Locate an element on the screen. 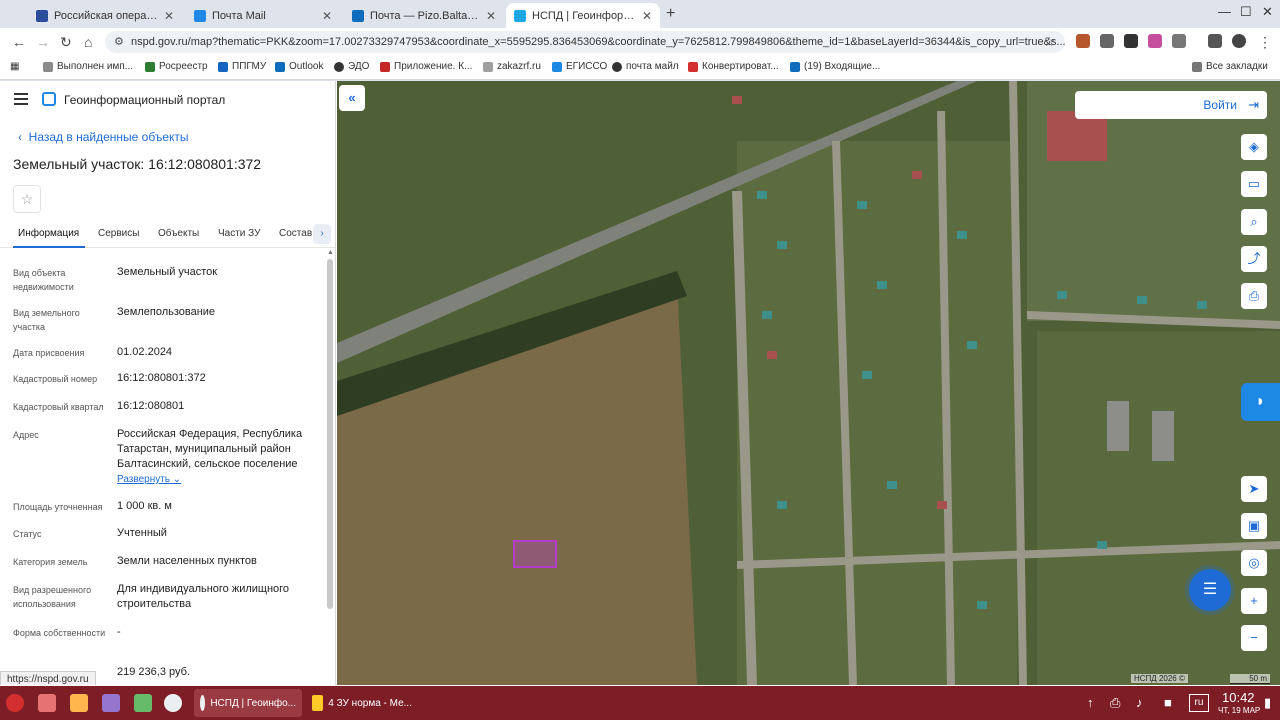 This screenshot has width=1280, height=720. tab-composition: Состав is located at coordinates (295, 233).